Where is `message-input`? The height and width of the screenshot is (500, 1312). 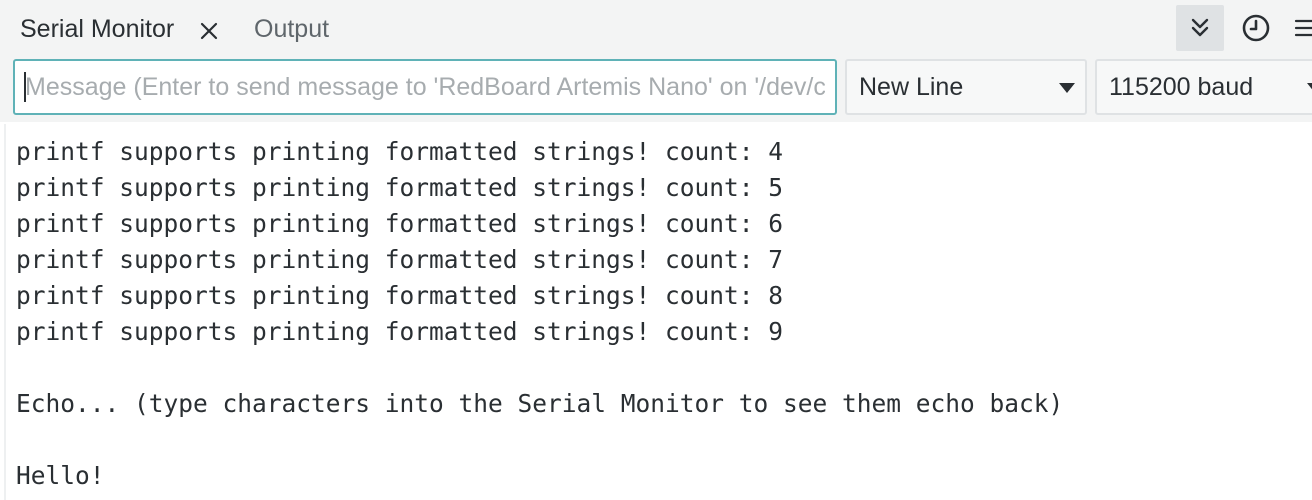
message-input is located at coordinates (425, 87).